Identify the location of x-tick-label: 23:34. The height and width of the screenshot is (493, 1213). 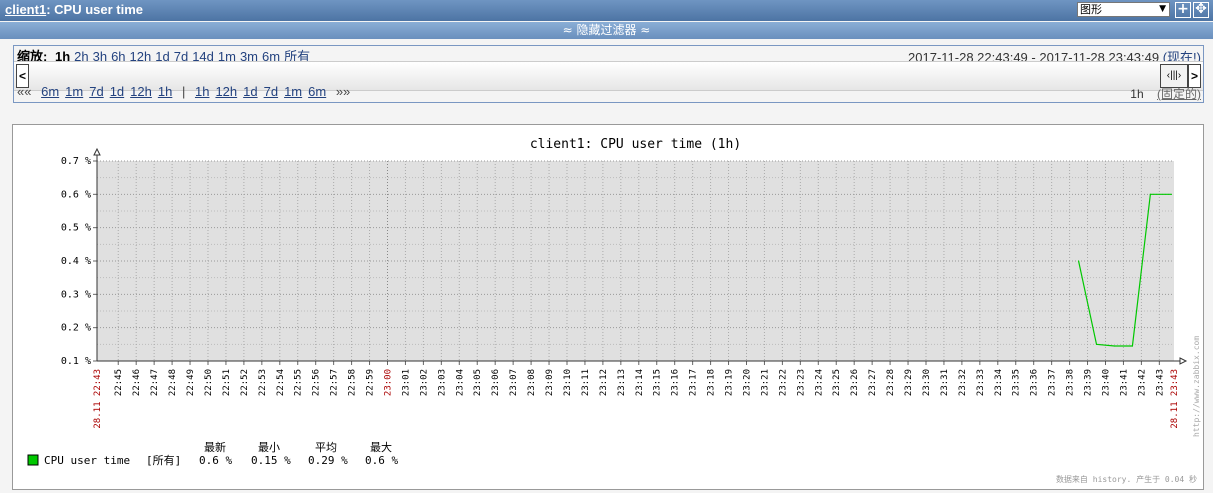
(999, 382).